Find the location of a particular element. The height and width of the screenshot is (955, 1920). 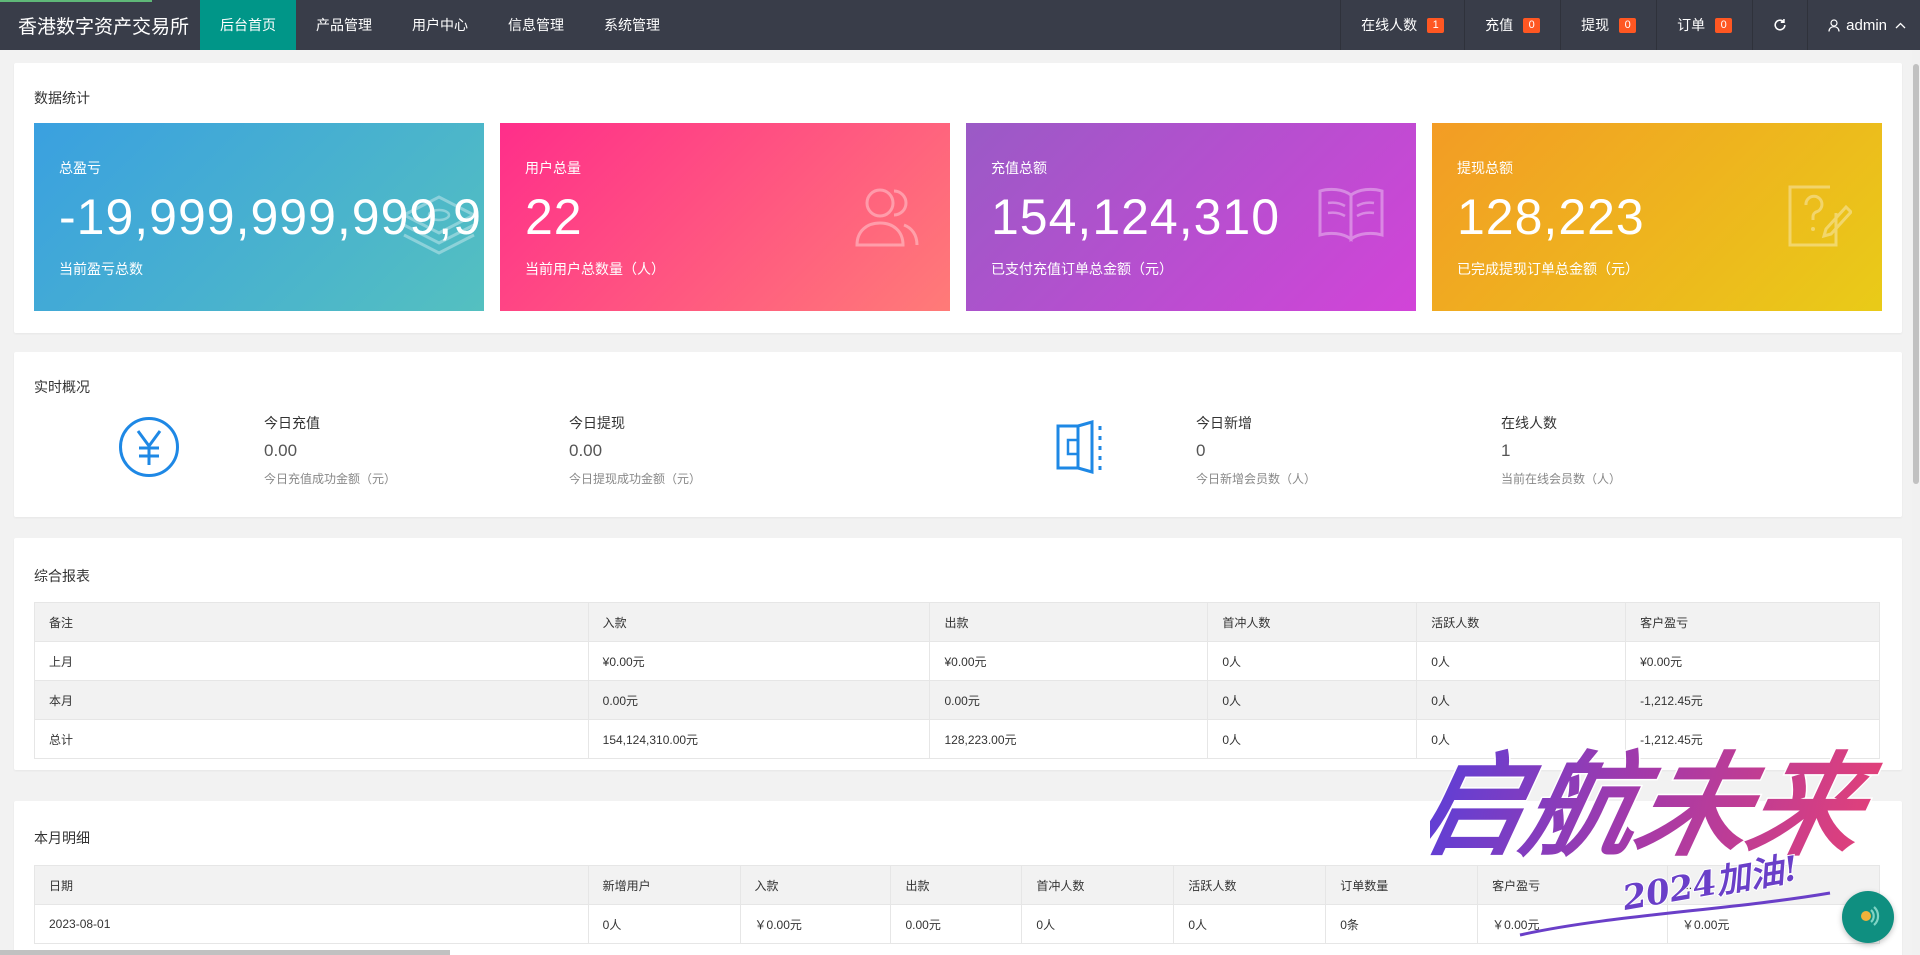

stat-card-users: 用户总量 22 当前用户总数量（人） is located at coordinates (725, 217).